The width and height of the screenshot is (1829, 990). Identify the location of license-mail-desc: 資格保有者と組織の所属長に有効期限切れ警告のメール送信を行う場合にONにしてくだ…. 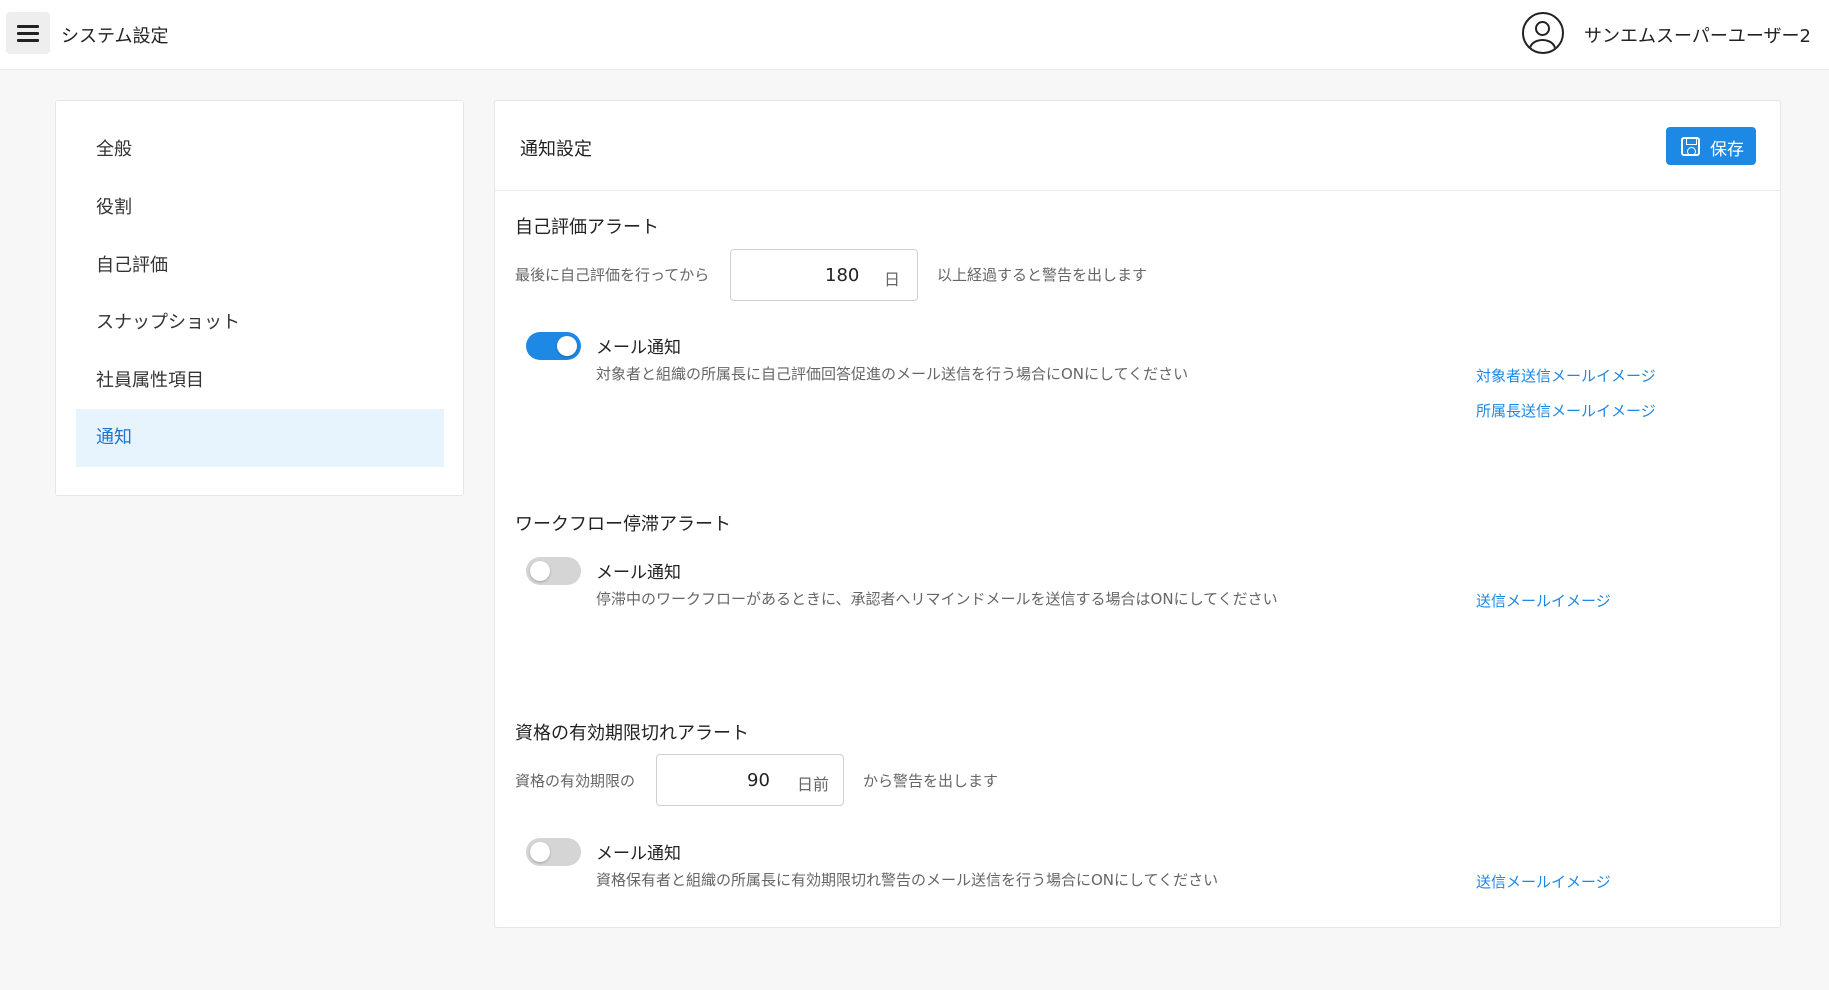
(907, 880).